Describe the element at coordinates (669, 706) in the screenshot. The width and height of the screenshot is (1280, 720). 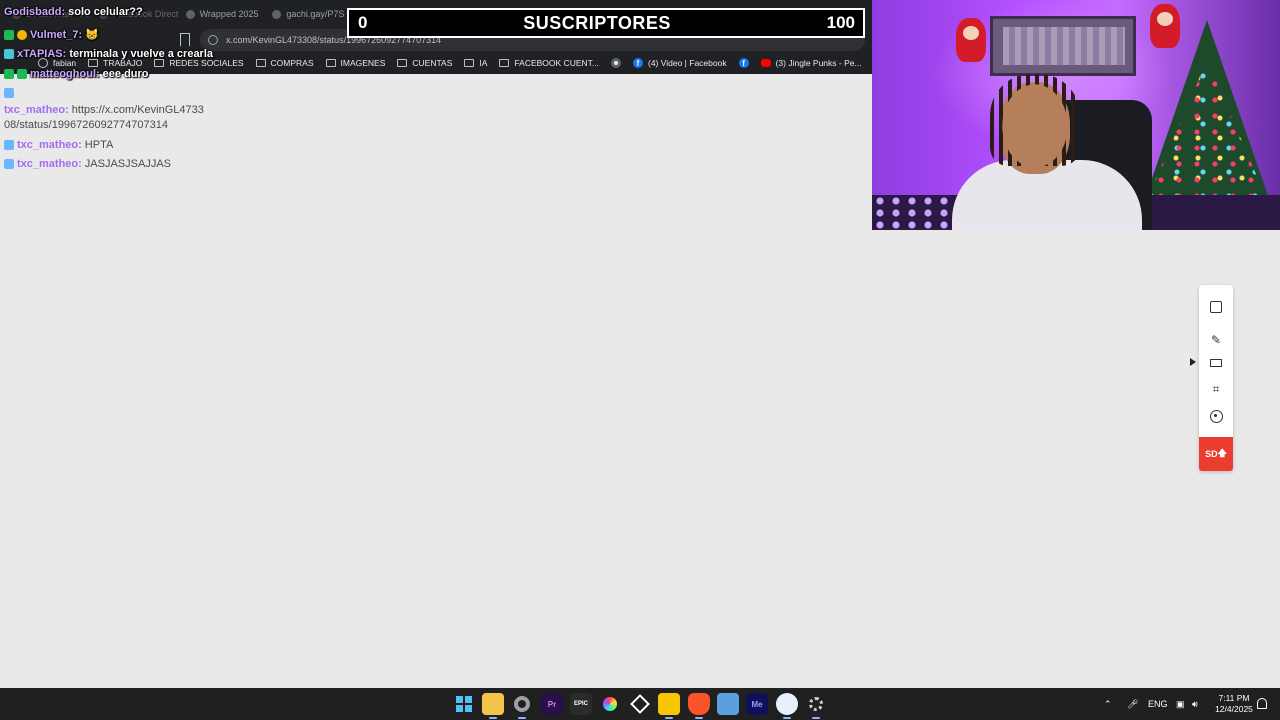
I see `sticky-notes-icon` at that location.